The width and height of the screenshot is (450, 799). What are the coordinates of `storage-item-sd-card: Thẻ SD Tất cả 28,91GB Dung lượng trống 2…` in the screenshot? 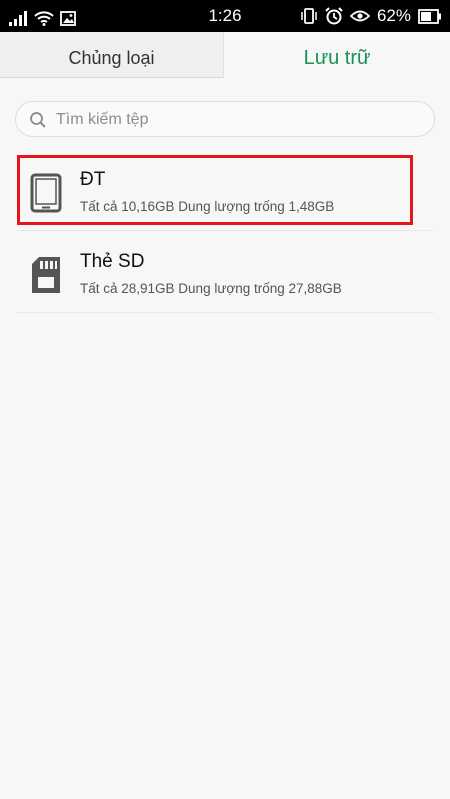 It's located at (225, 274).